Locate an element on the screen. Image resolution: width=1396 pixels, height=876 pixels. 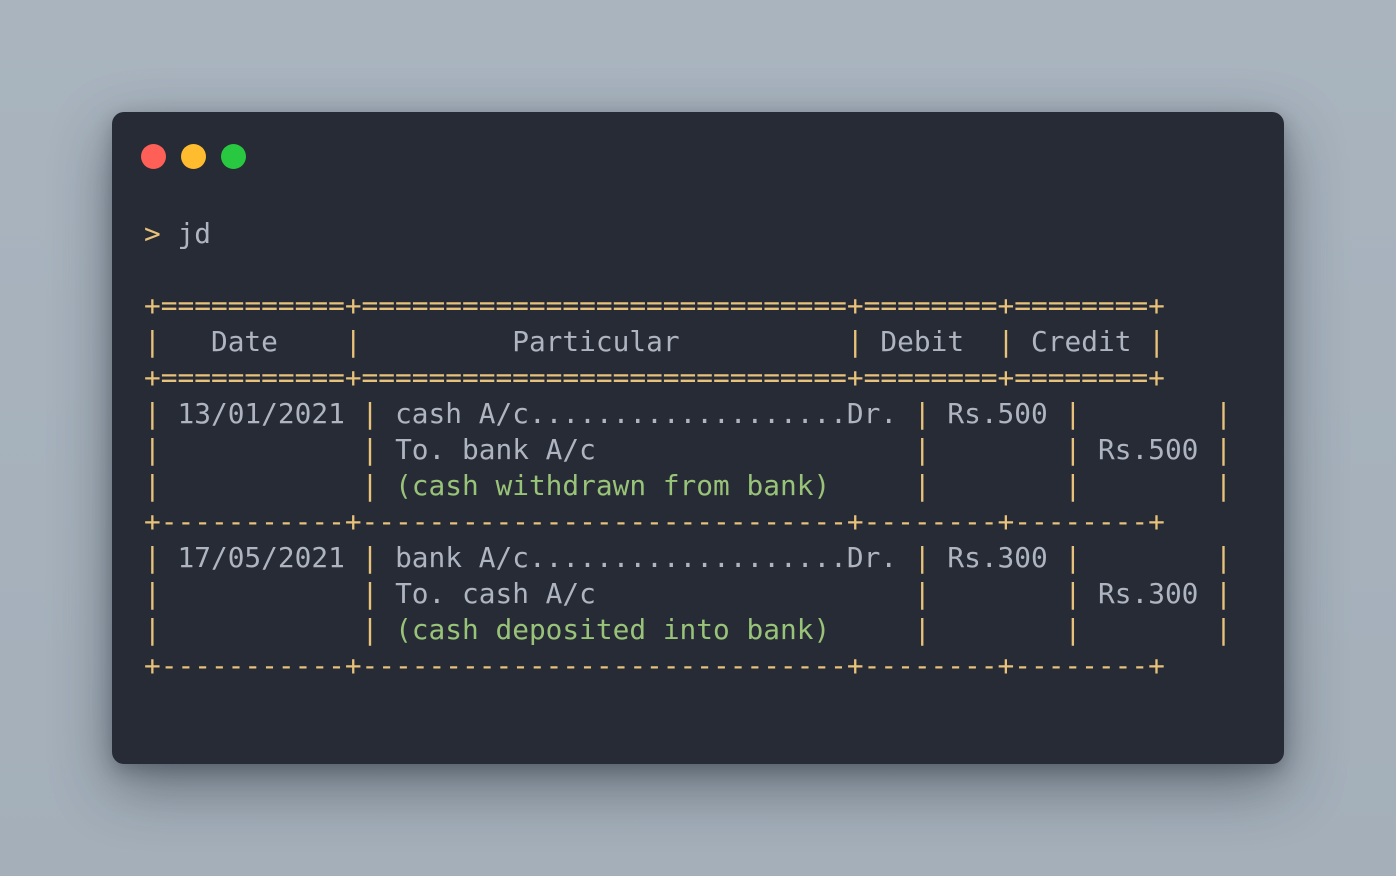
close-window-button is located at coordinates (153, 156).